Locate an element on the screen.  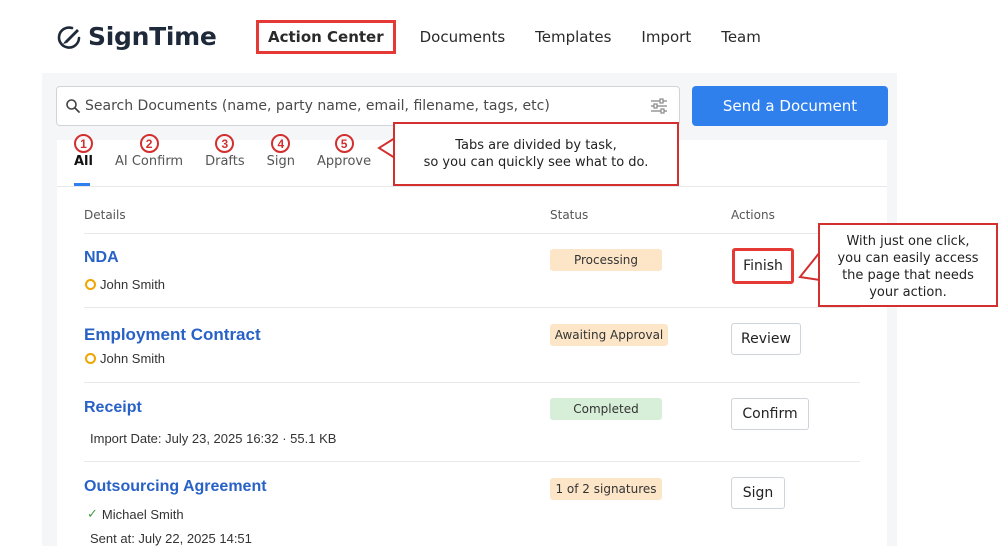
tab-approve: 5 Approve is located at coordinates (344, 151).